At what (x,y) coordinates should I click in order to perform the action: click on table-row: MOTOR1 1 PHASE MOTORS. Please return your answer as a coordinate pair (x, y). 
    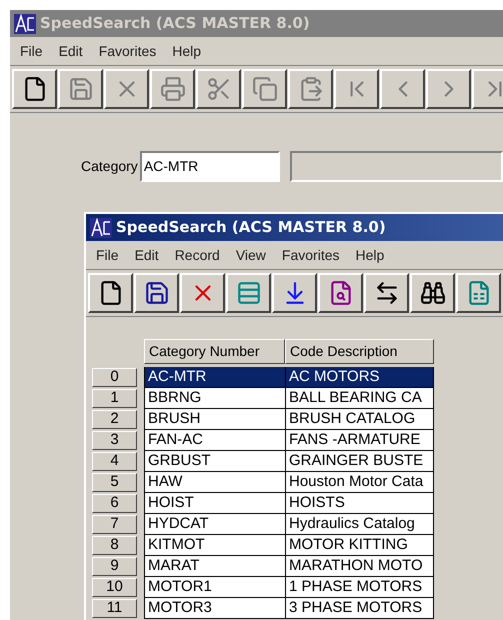
    Looking at the image, I should click on (289, 587).